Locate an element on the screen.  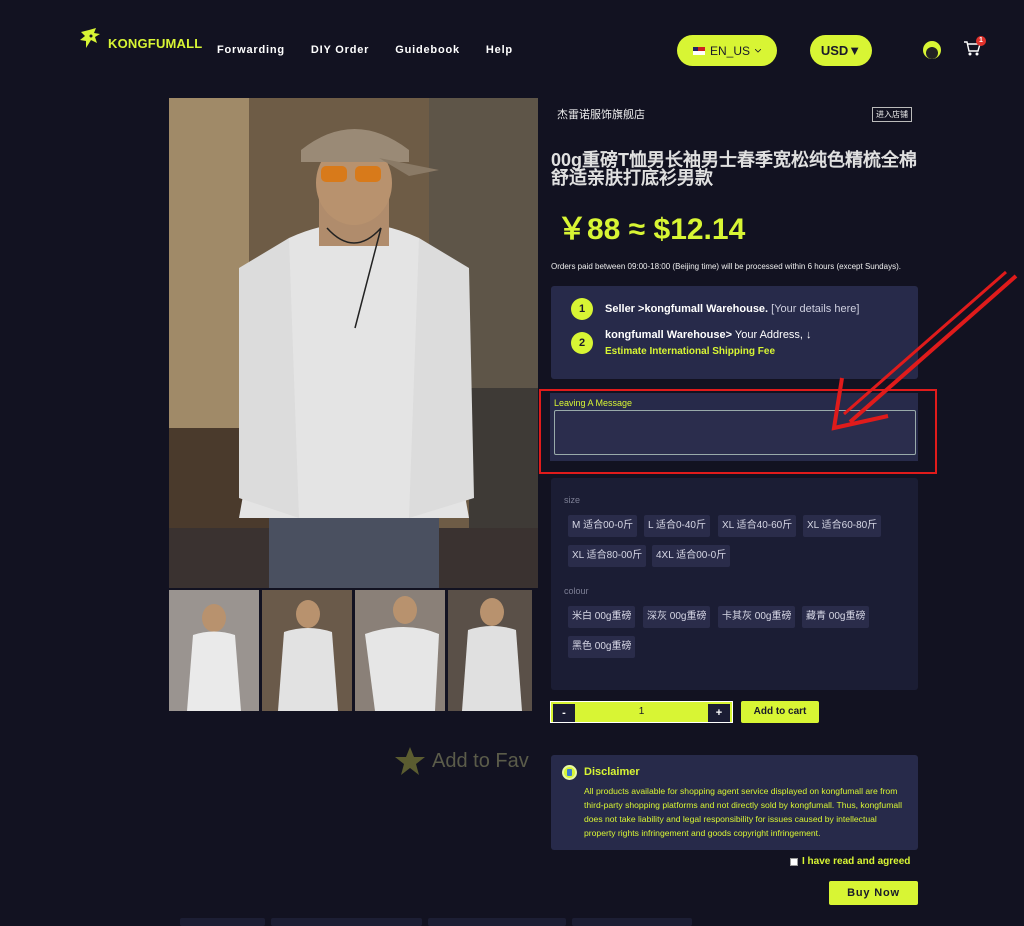
agree-label: I have read and agreed is located at coordinates (856, 861).